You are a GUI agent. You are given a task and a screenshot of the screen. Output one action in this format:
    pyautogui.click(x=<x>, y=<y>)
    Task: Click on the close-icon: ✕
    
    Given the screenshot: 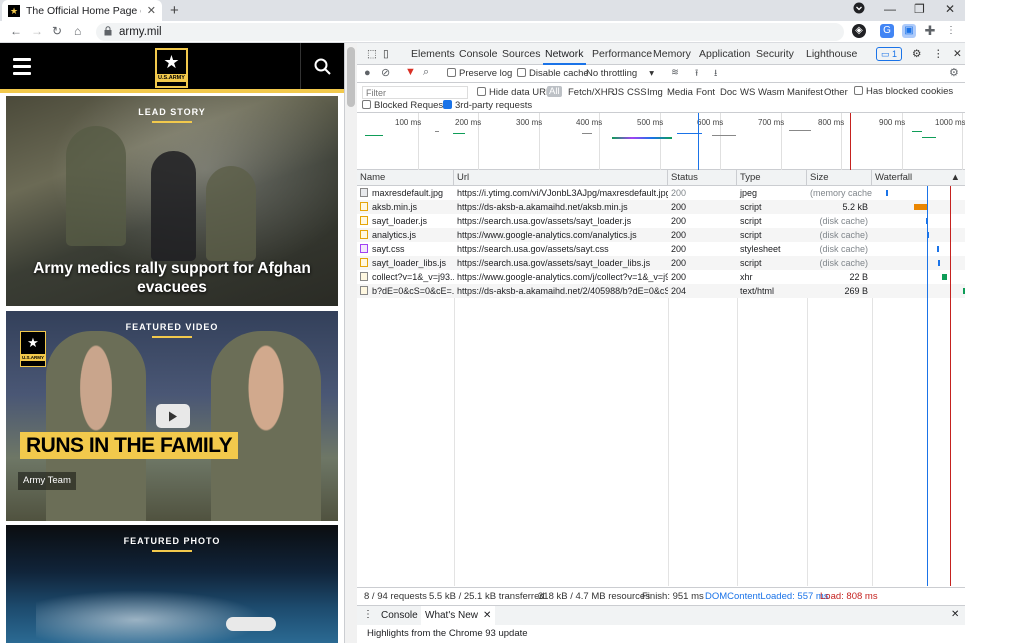 What is the action you would take?
    pyautogui.click(x=487, y=615)
    